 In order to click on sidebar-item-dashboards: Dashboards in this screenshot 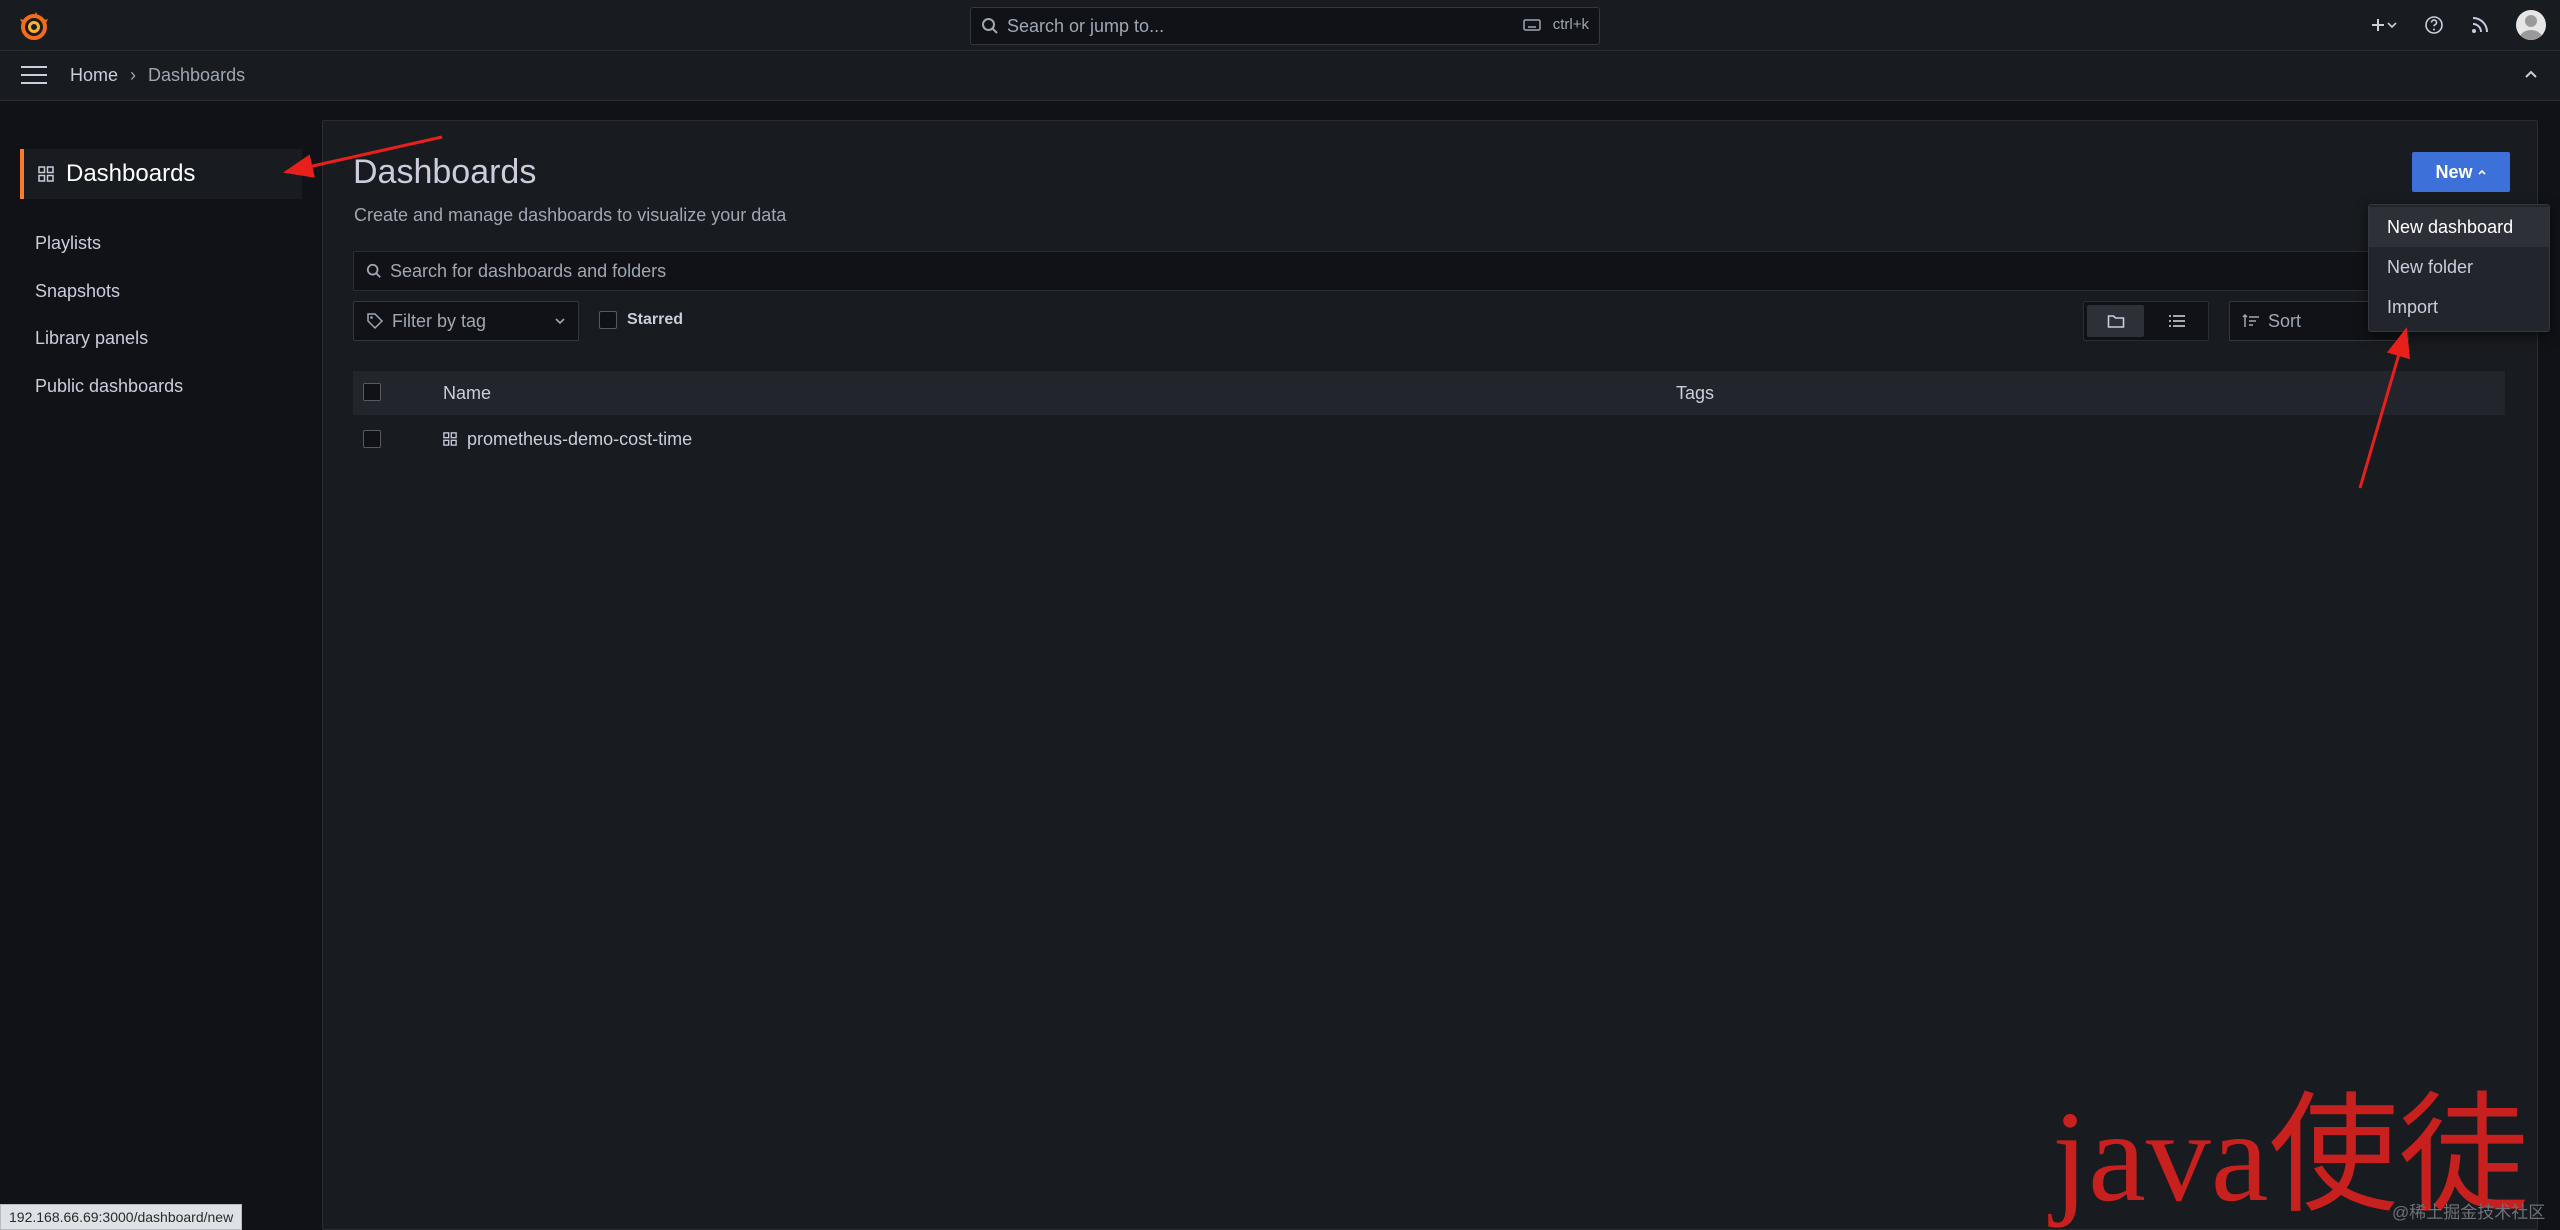, I will do `click(161, 174)`.